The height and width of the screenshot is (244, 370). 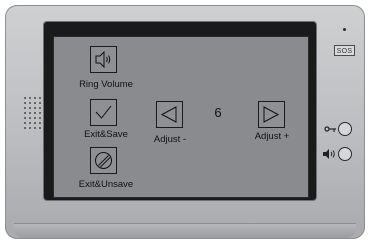 What do you see at coordinates (106, 84) in the screenshot?
I see `ring-volume-label: Ring Volume` at bounding box center [106, 84].